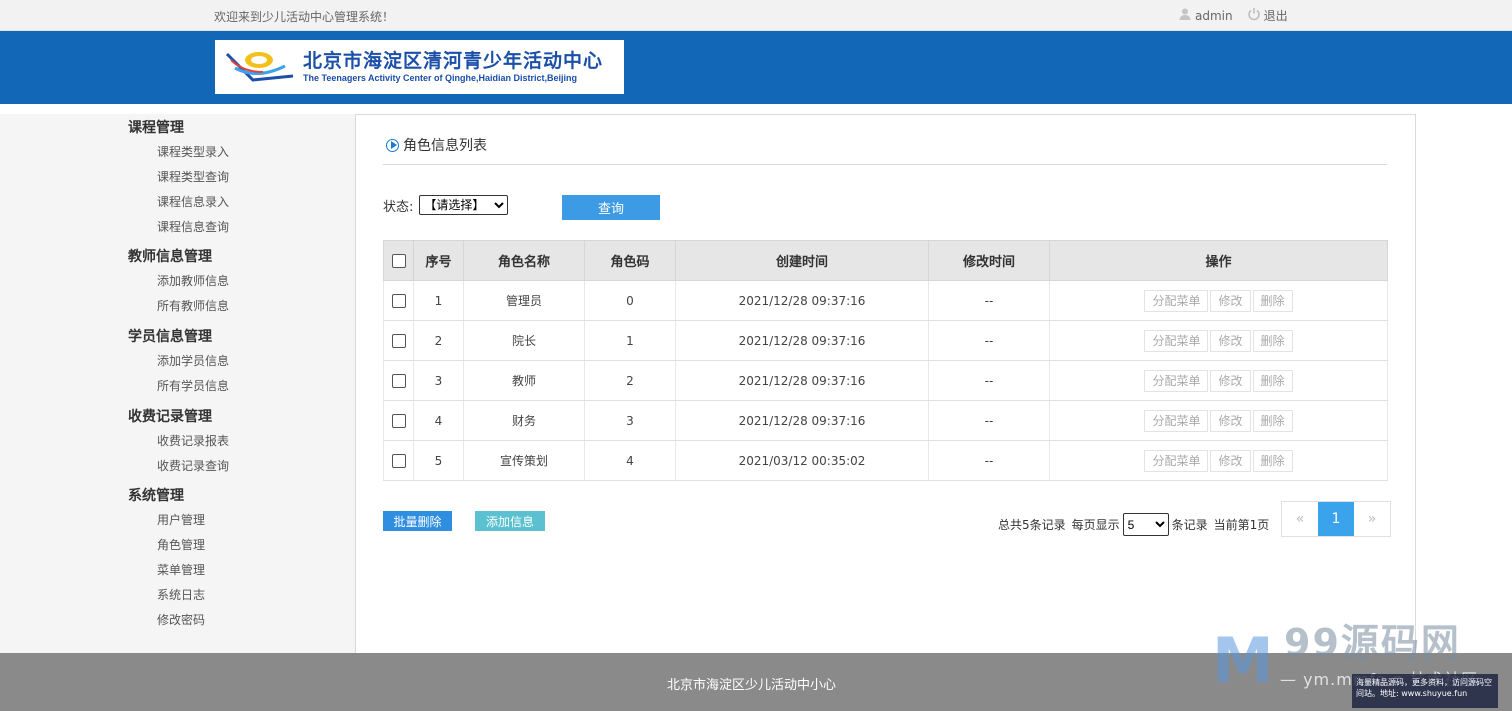 The height and width of the screenshot is (711, 1512). What do you see at coordinates (178, 227) in the screenshot?
I see `sidebar-item-course-info-query: 课程信息查询` at bounding box center [178, 227].